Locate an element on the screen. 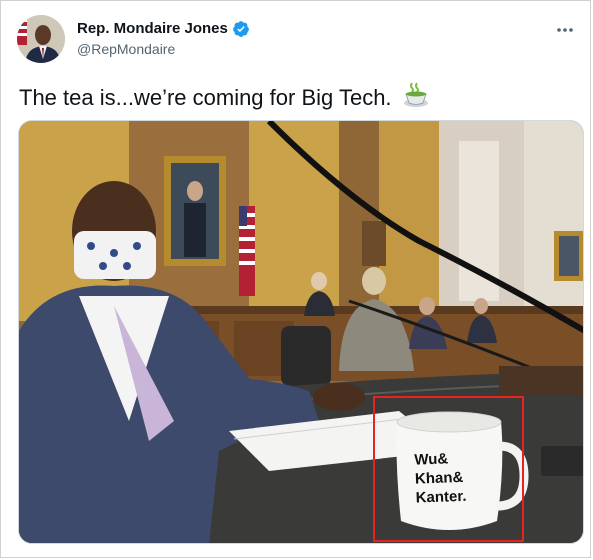  author-display-name: Rep. Mondaire Jones is located at coordinates (152, 29).